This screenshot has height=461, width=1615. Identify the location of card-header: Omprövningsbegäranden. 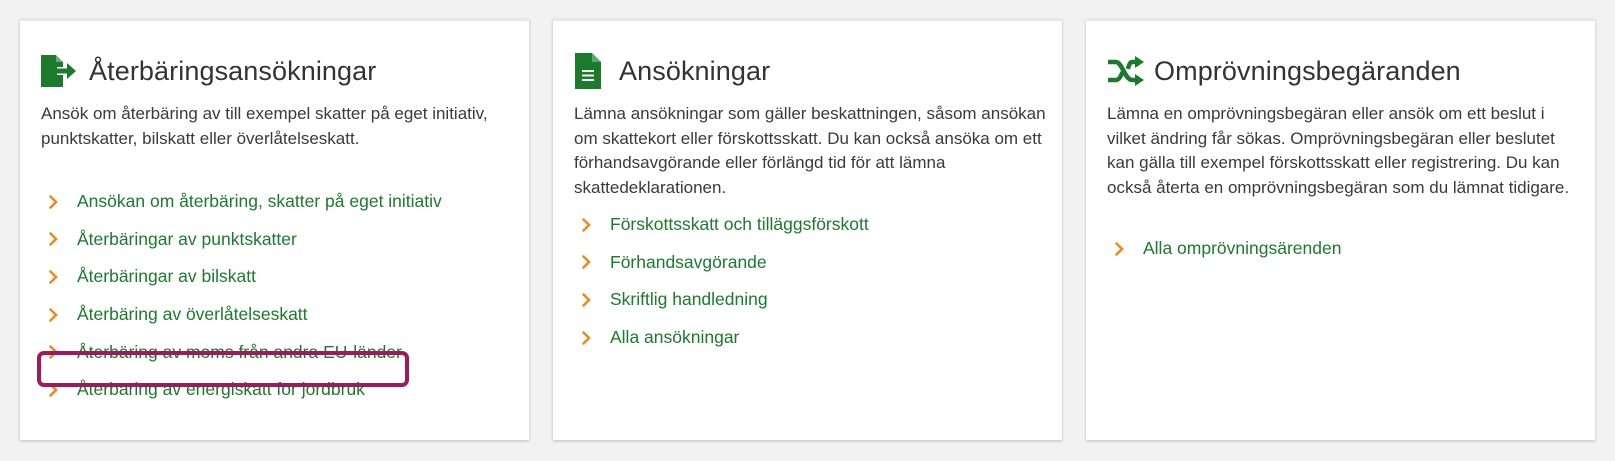
(1284, 71).